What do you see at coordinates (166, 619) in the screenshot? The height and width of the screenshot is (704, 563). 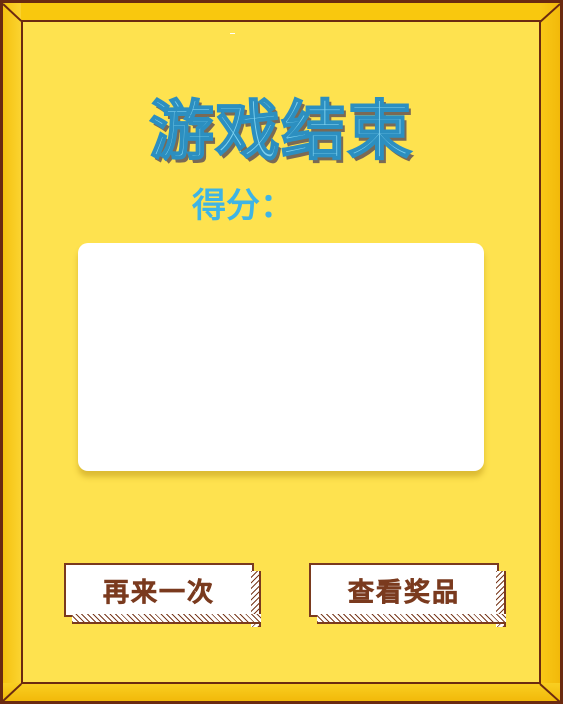 I see `replay-button-shadow-bottom` at bounding box center [166, 619].